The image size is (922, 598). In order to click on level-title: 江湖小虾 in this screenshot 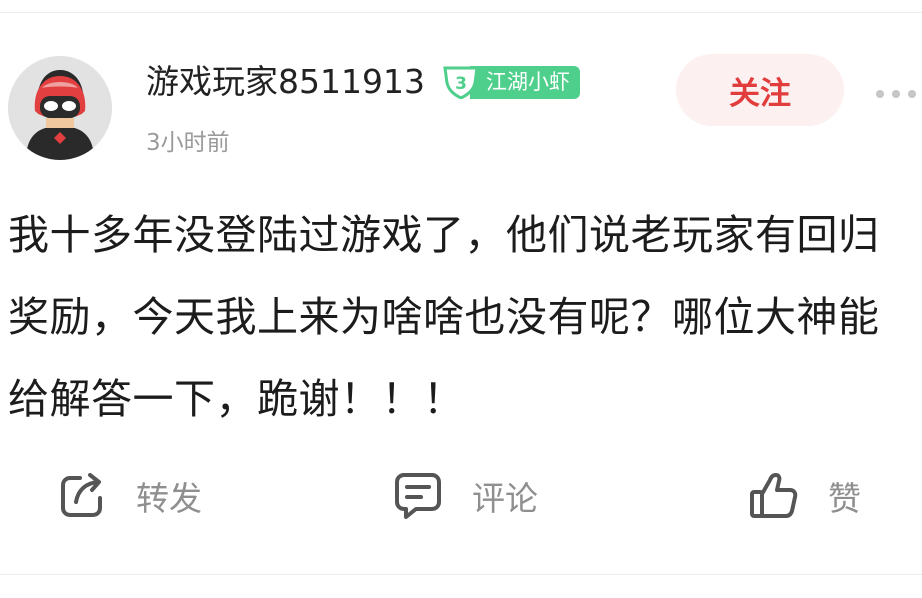, I will do `click(525, 82)`.